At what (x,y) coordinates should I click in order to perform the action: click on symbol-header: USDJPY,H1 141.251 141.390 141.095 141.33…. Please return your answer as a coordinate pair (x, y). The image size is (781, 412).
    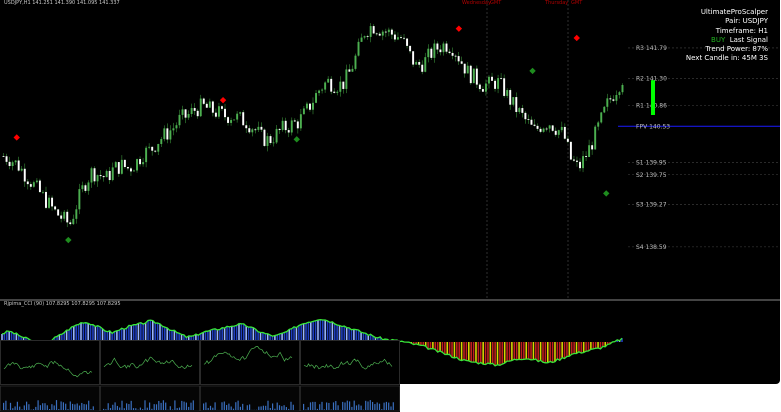
    Looking at the image, I should click on (62, 3).